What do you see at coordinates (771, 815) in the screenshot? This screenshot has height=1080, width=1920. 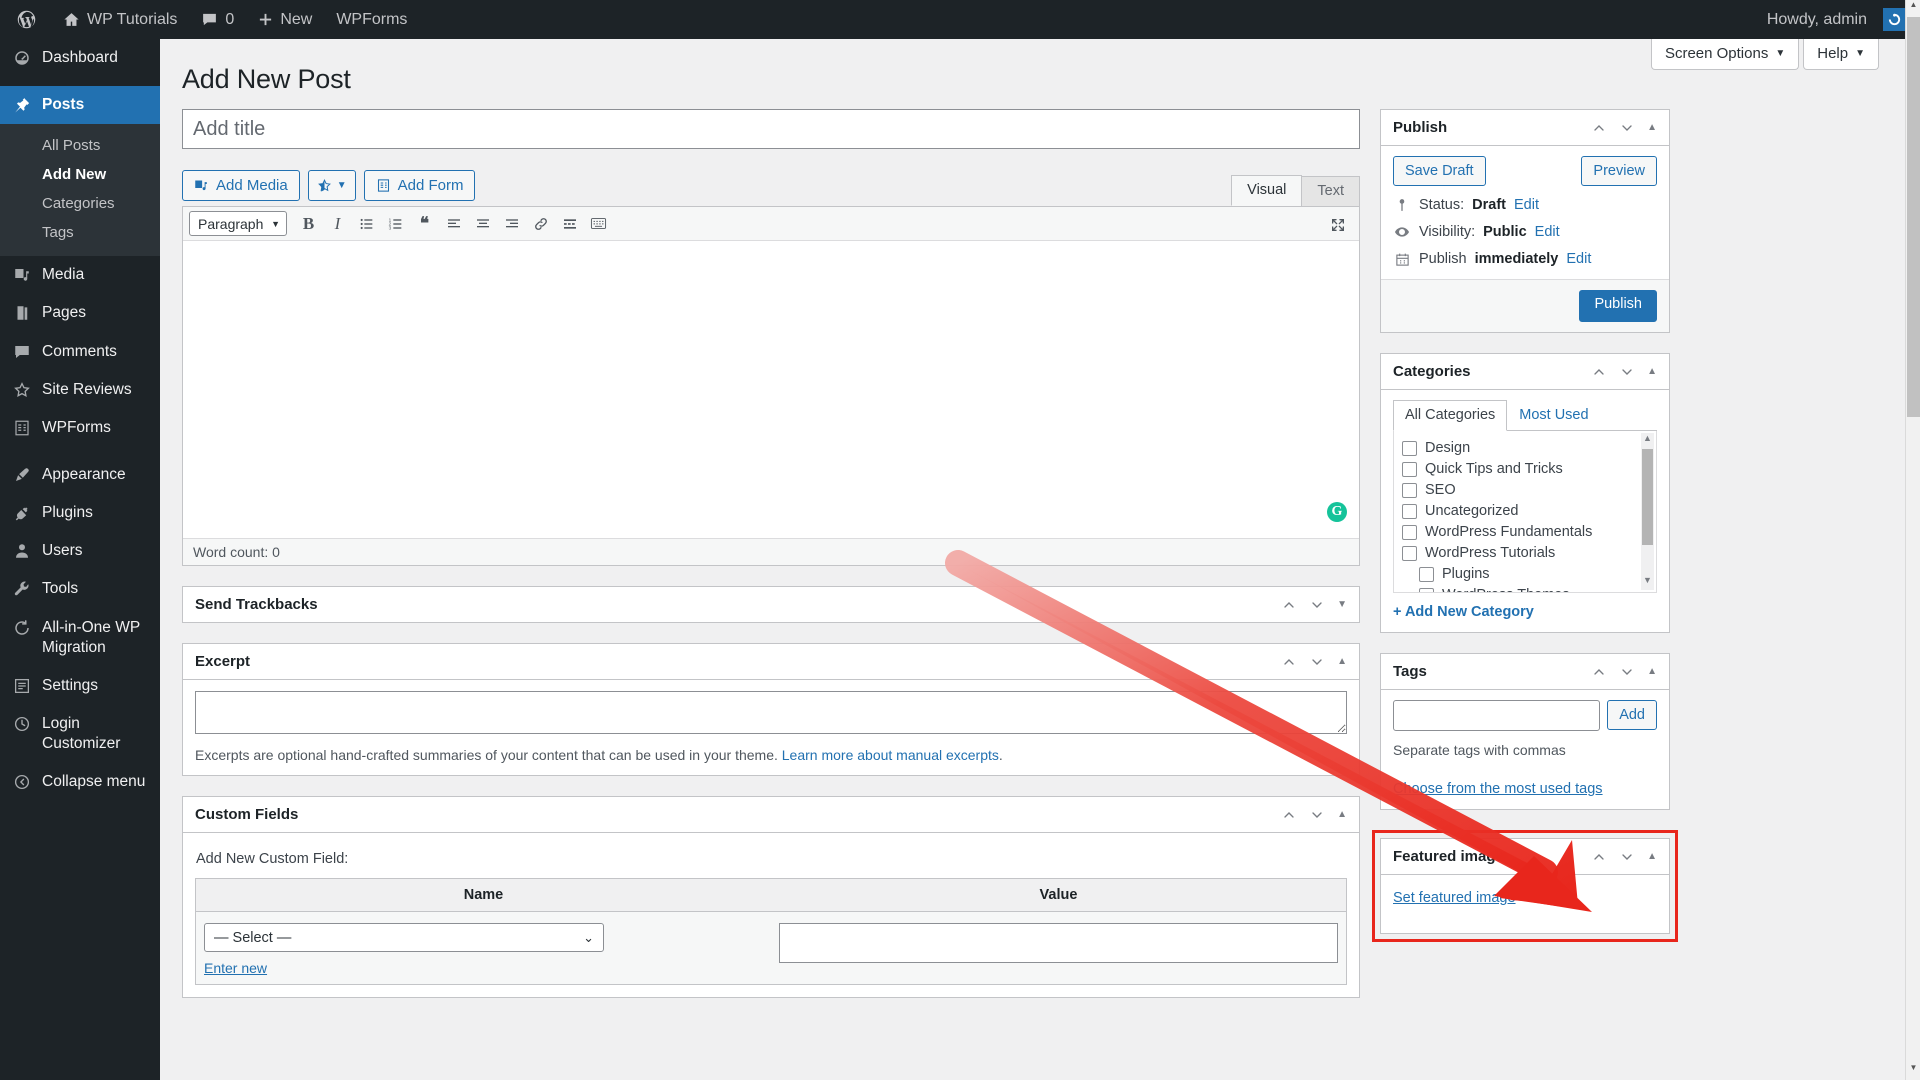 I see `custom-fields-header: Custom Fields ▲` at bounding box center [771, 815].